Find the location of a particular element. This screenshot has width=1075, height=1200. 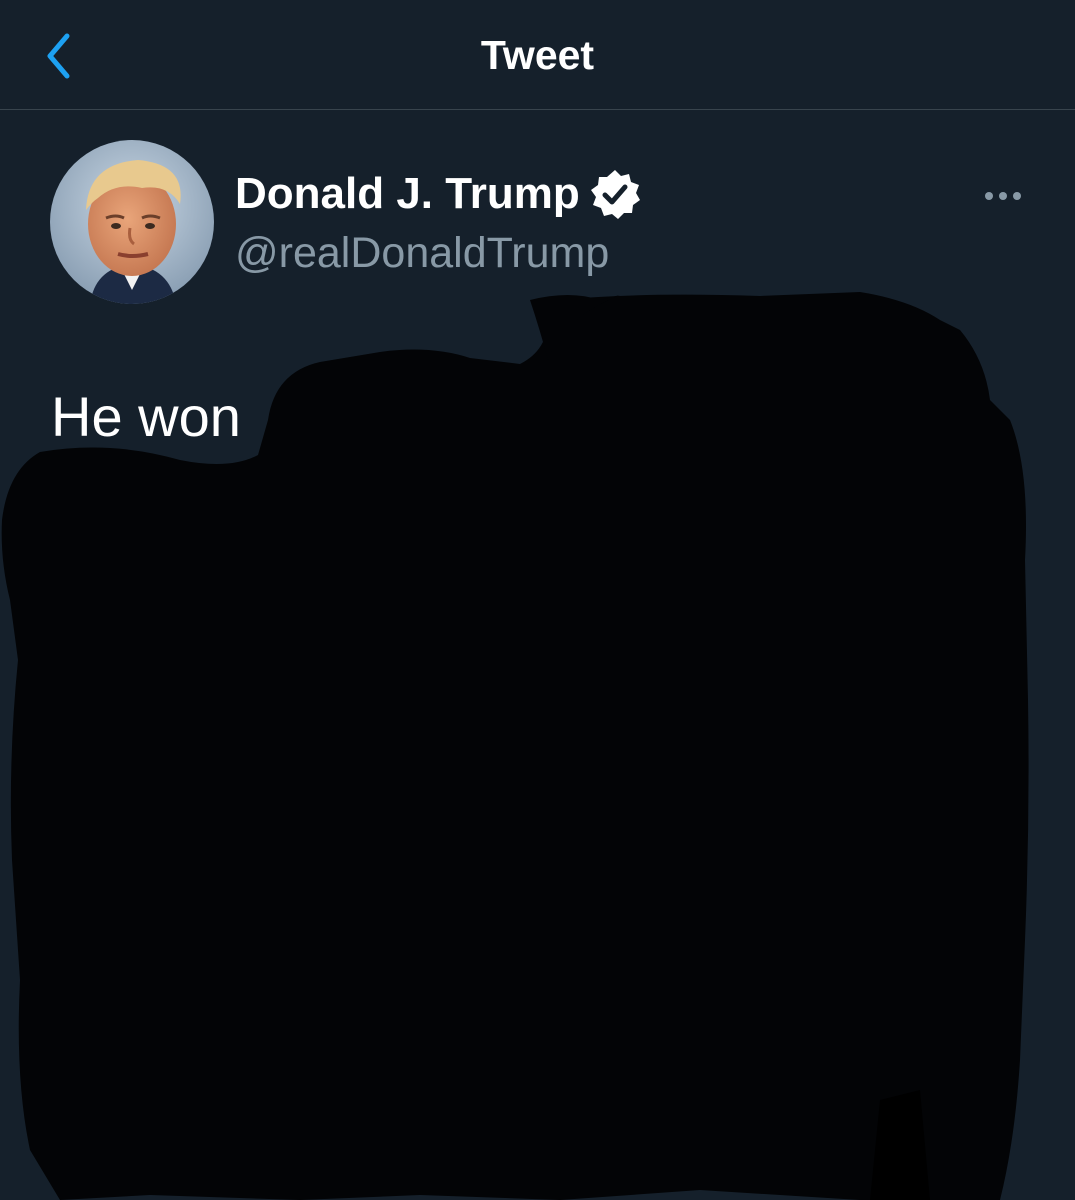

more-options-button is located at coordinates (1003, 196).